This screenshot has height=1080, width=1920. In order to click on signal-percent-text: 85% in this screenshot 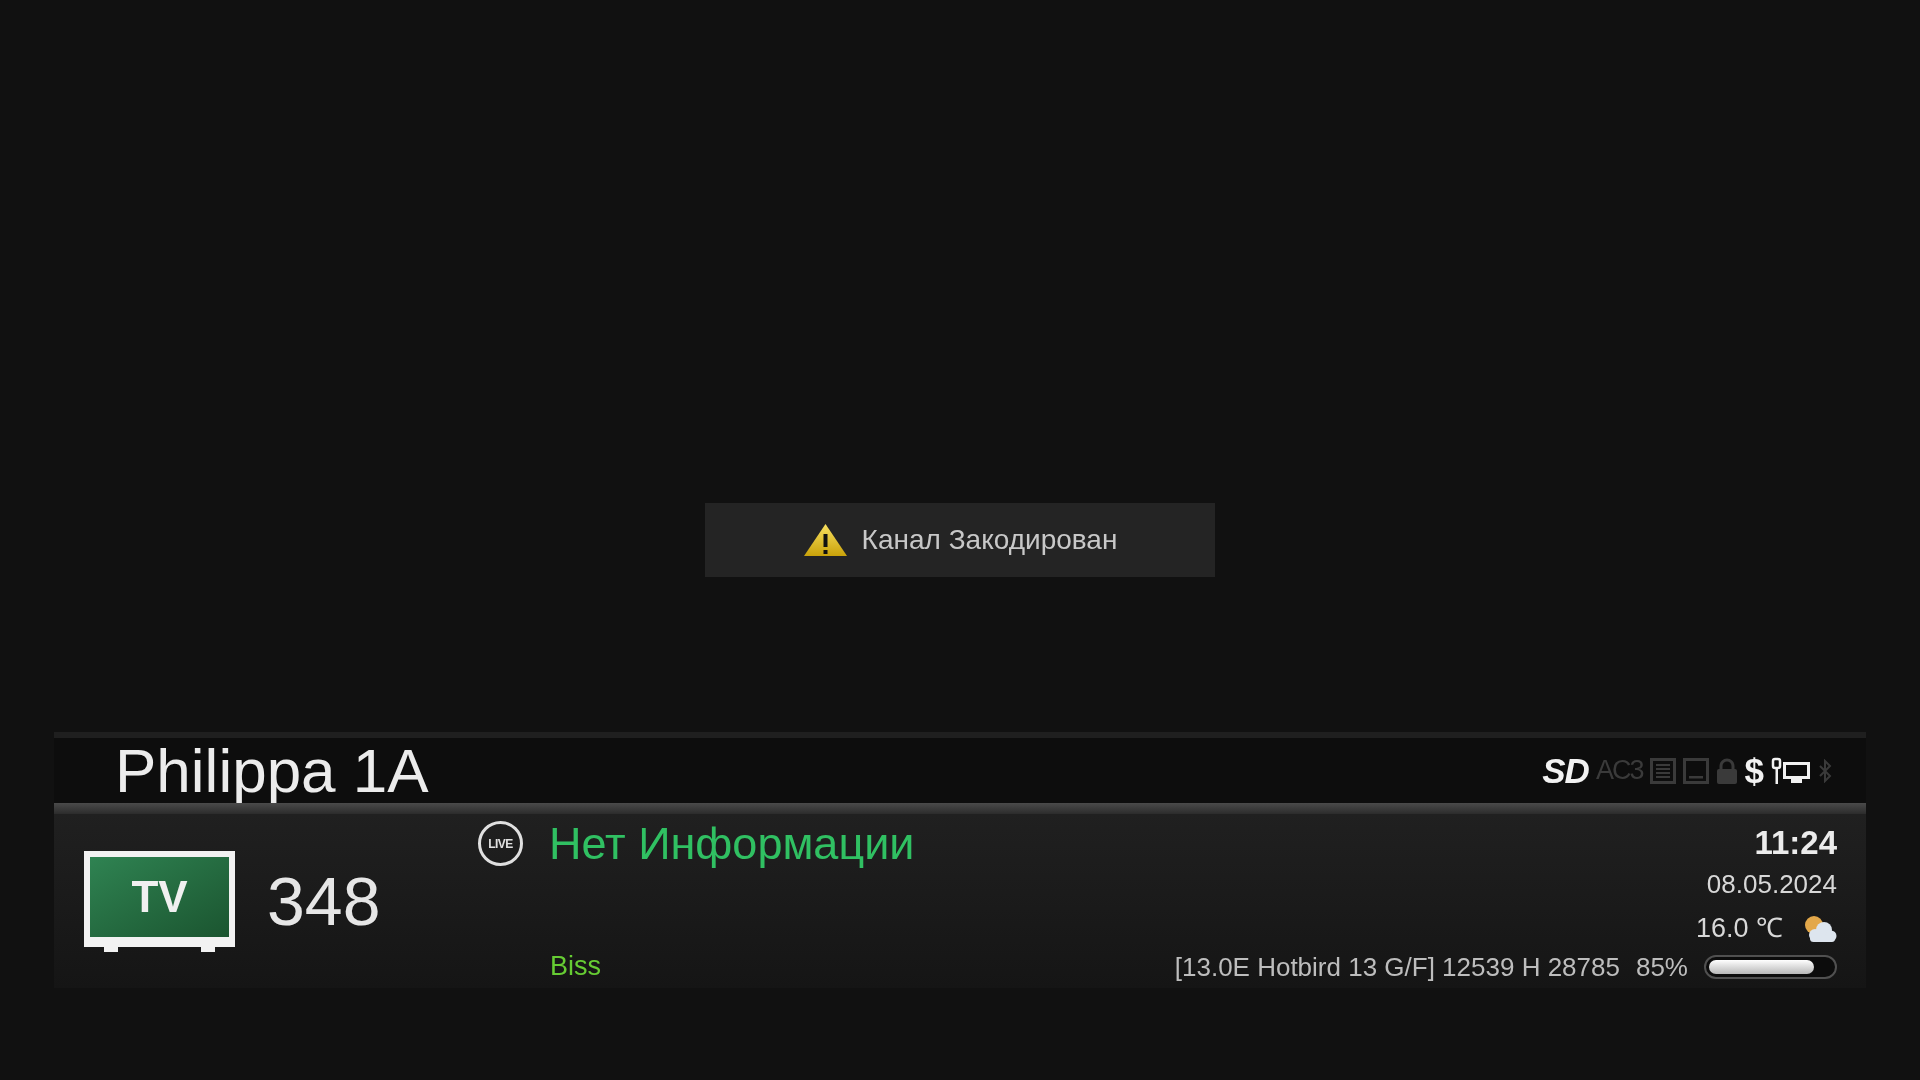, I will do `click(1661, 966)`.